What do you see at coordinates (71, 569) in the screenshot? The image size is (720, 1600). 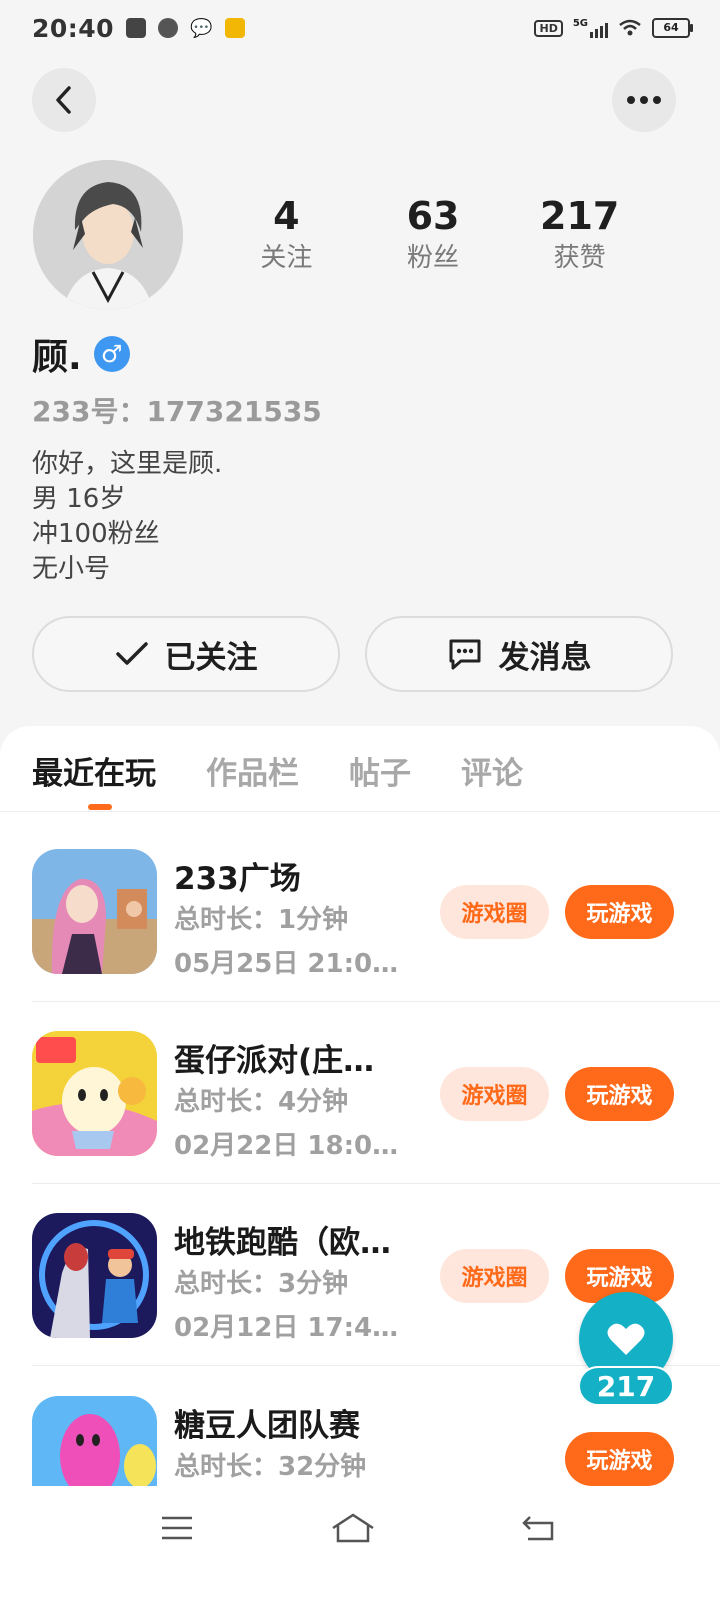 I see `bio-line: 无小号` at bounding box center [71, 569].